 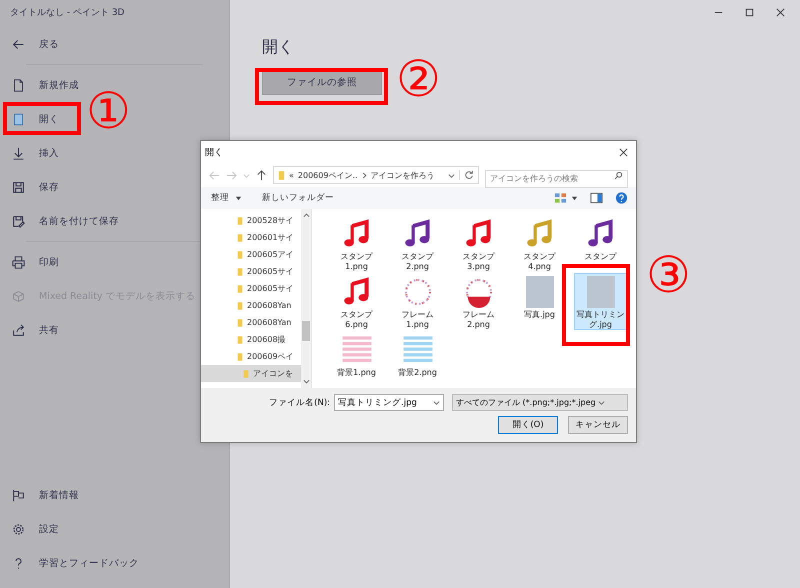 What do you see at coordinates (600, 243) in the screenshot?
I see `file-item: スタンプ` at bounding box center [600, 243].